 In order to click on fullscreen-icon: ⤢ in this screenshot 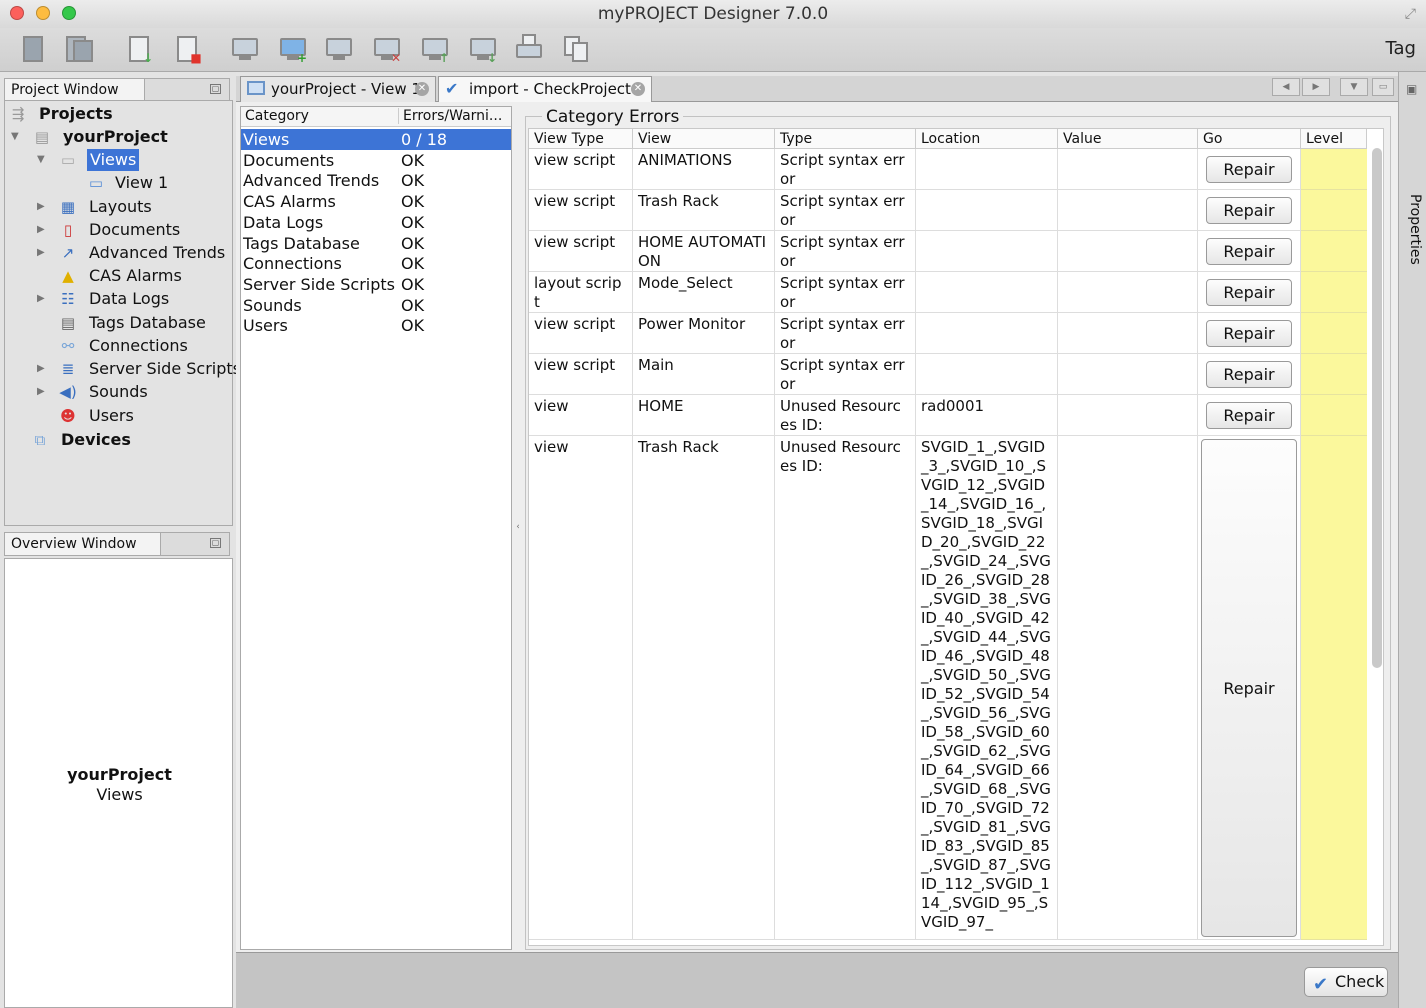, I will do `click(1410, 14)`.